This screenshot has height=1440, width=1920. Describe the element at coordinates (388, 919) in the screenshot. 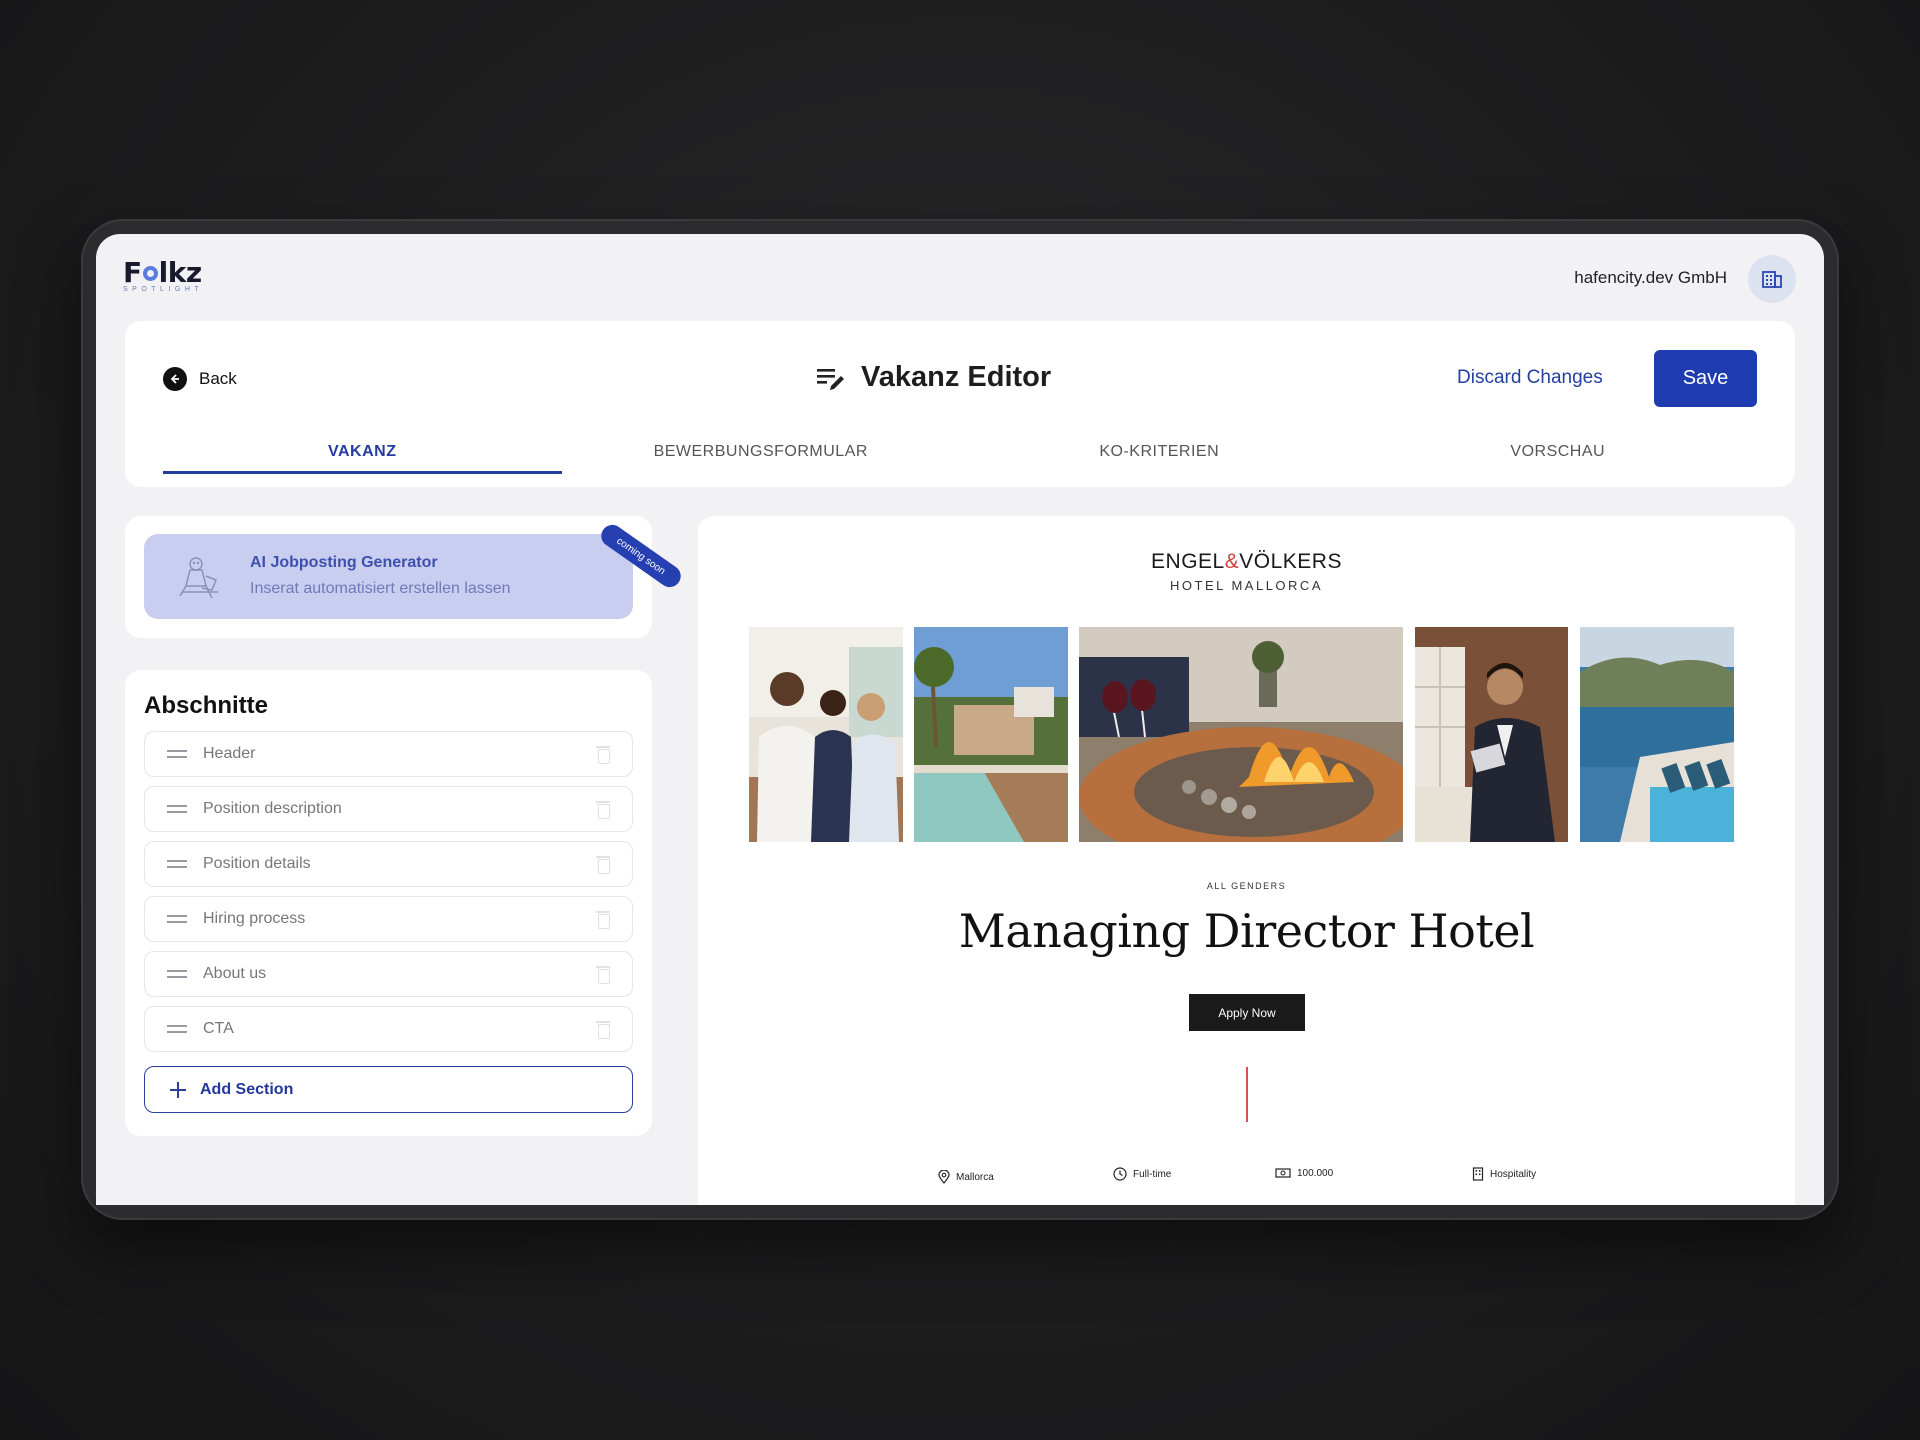

I see `section-item-hiring-process: Hiring process` at that location.